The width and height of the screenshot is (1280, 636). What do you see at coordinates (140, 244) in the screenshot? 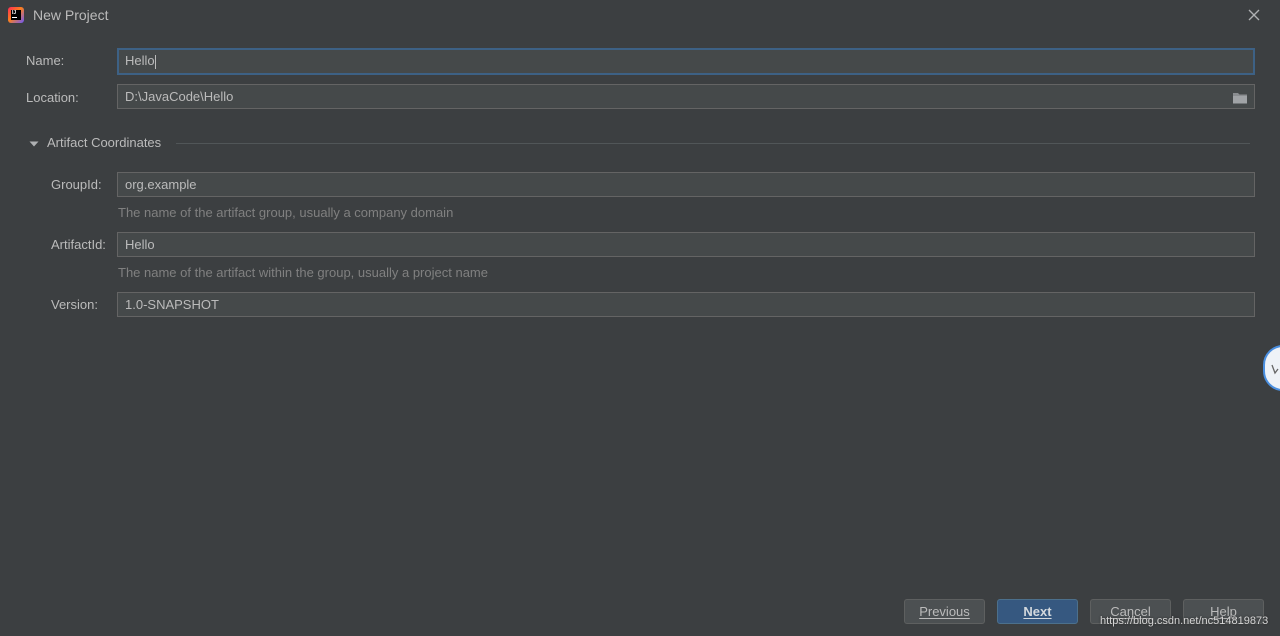
I see `artifact-id-value: Hello` at bounding box center [140, 244].